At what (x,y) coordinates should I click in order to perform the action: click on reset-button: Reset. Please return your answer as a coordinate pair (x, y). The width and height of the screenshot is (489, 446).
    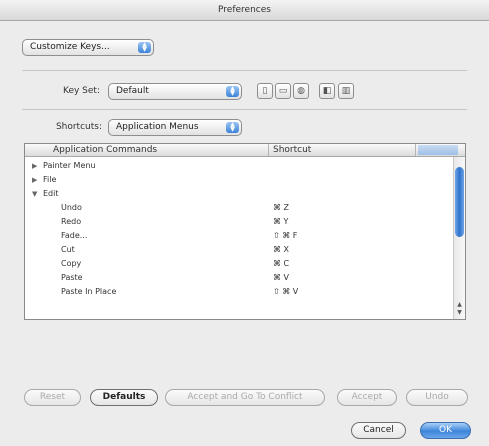
    Looking at the image, I should click on (52, 397).